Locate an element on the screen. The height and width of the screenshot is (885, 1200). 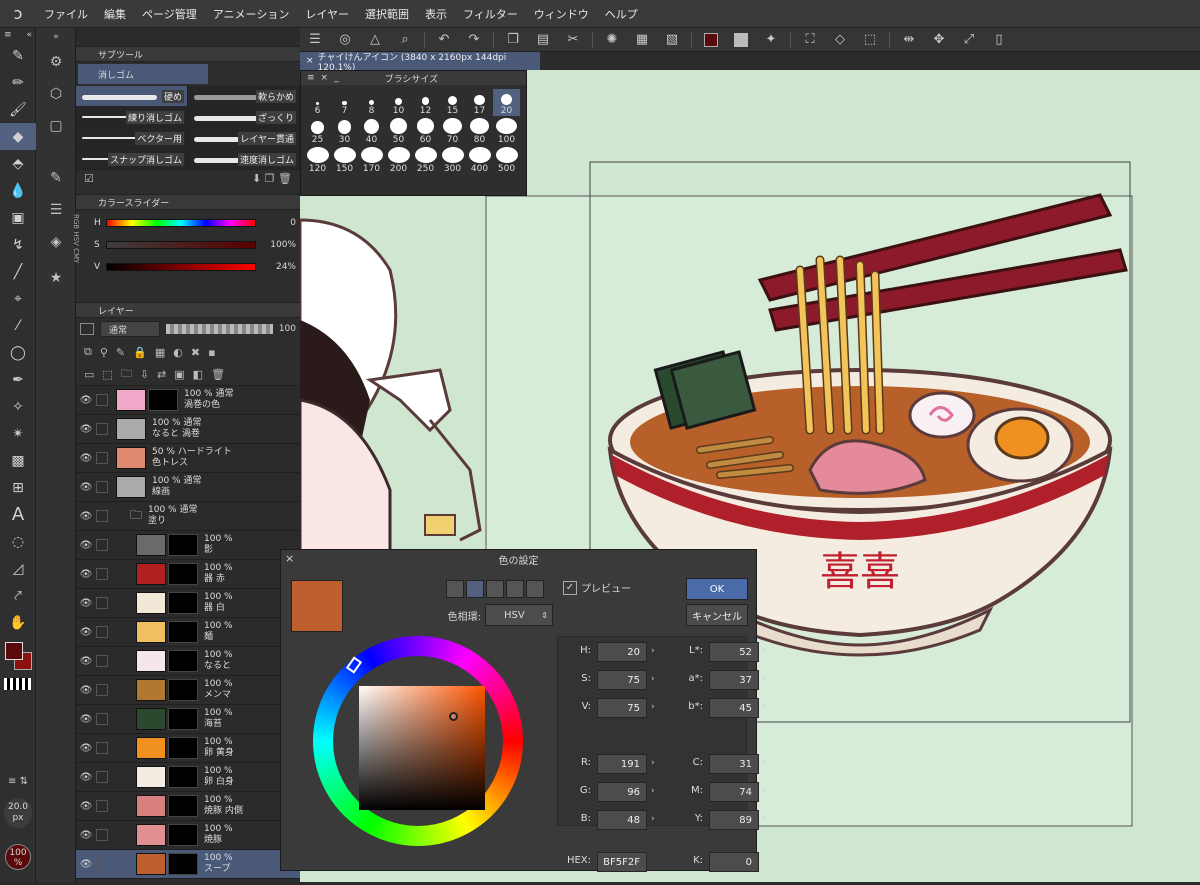
operation-tool-icon: ⌖ is located at coordinates (18, 298).